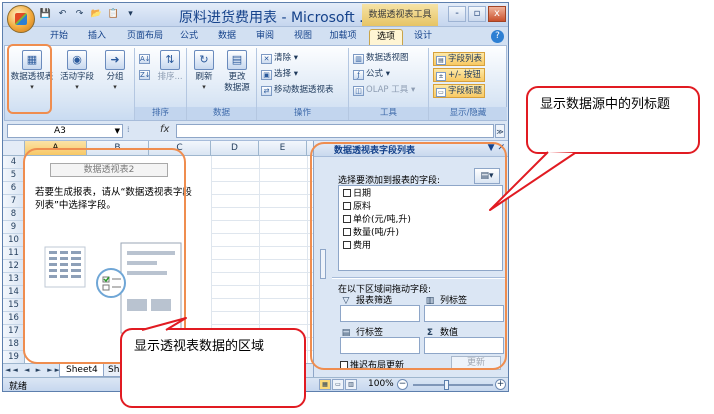 This screenshot has width=714, height=414. Describe the element at coordinates (117, 131) in the screenshot. I see `chevron-down-icon: ▼` at that location.